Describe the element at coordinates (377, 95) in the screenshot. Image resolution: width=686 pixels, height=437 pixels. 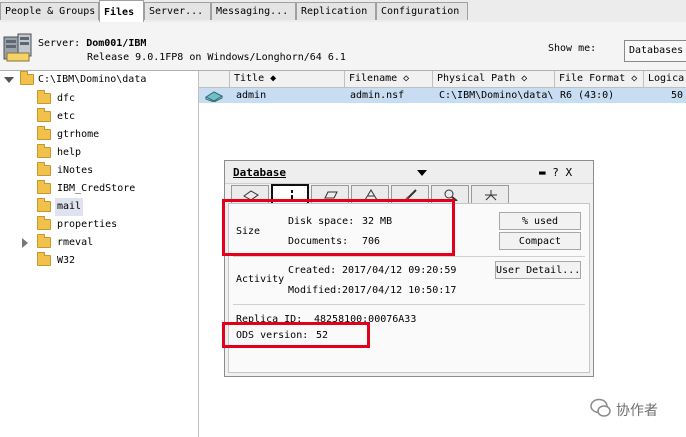
I see `cell-filename: admin.nsf` at that location.